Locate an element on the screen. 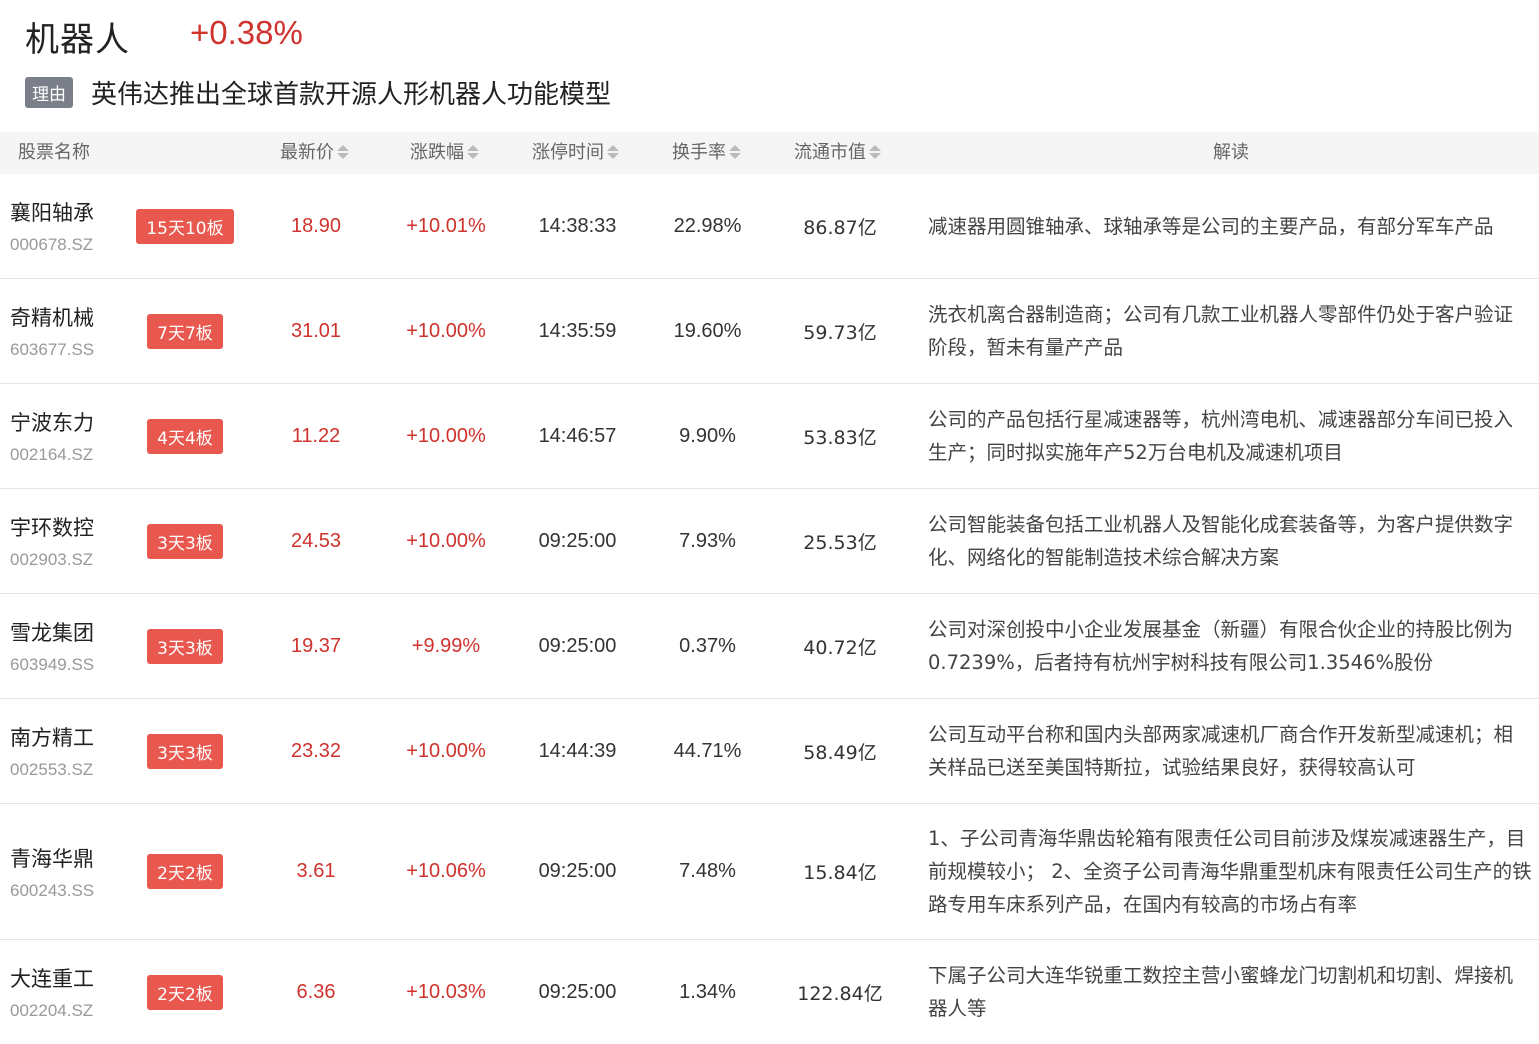 The height and width of the screenshot is (1044, 1539). stock-name: 南方精工 is located at coordinates (52, 737).